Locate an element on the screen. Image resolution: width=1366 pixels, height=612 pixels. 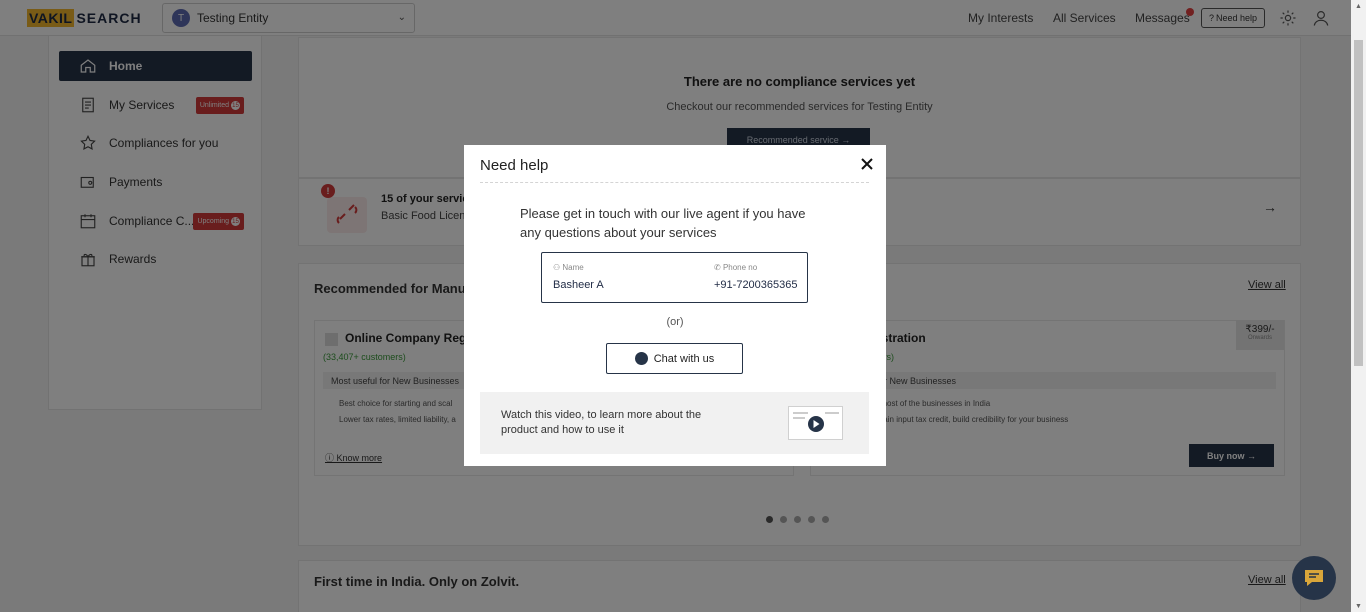
agent-phone: +91-7200365365 is located at coordinates (756, 285).